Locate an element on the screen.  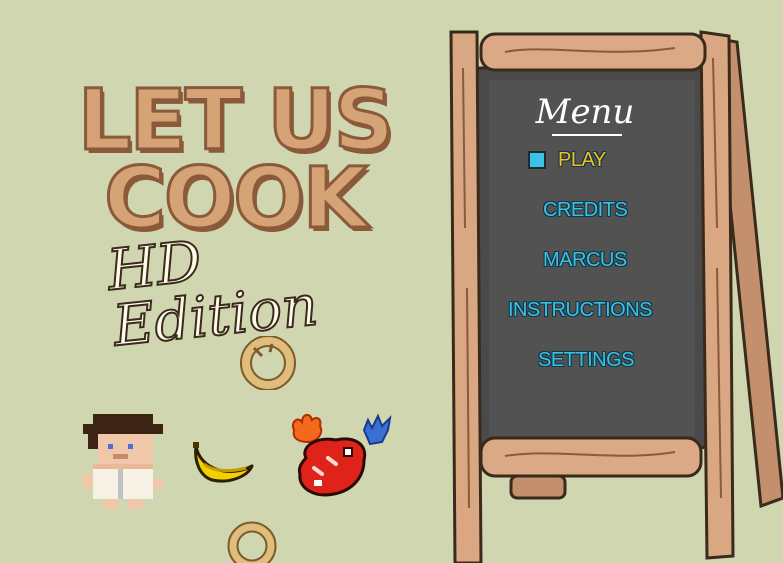
steak-icon is located at coordinates (342, 455).